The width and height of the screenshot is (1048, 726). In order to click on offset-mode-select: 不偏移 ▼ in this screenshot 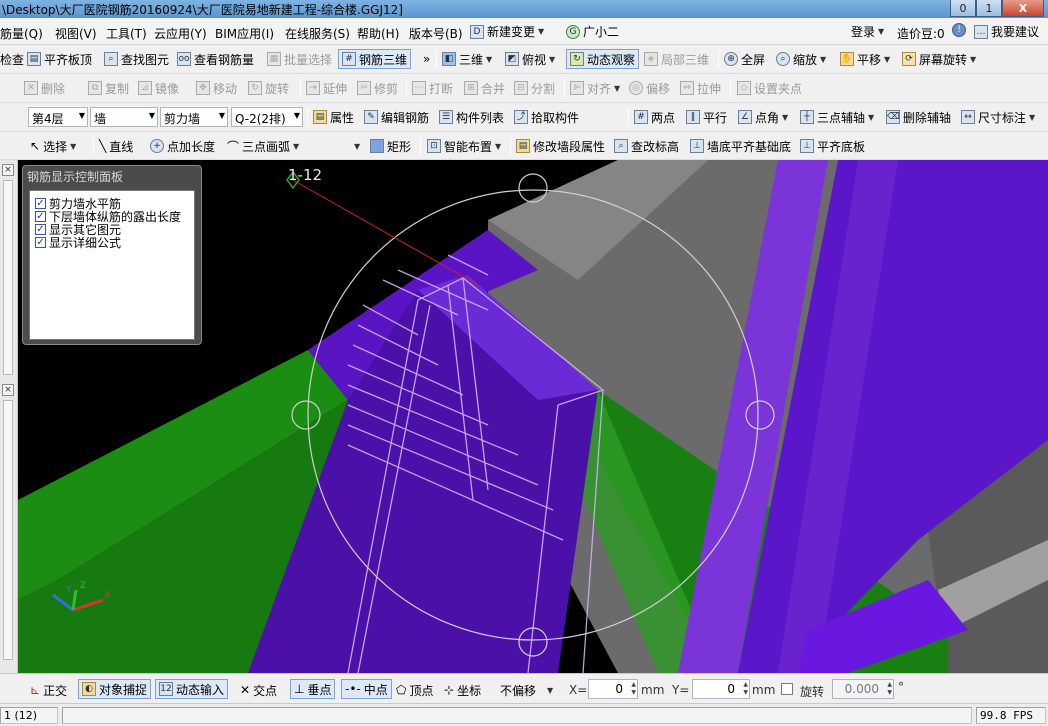, I will do `click(526, 690)`.